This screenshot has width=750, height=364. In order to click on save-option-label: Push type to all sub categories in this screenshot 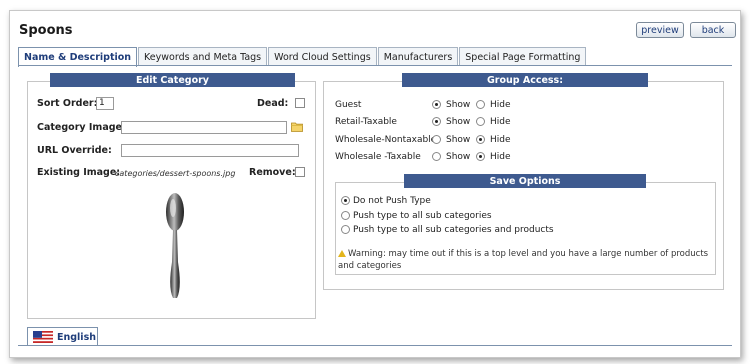, I will do `click(422, 216)`.